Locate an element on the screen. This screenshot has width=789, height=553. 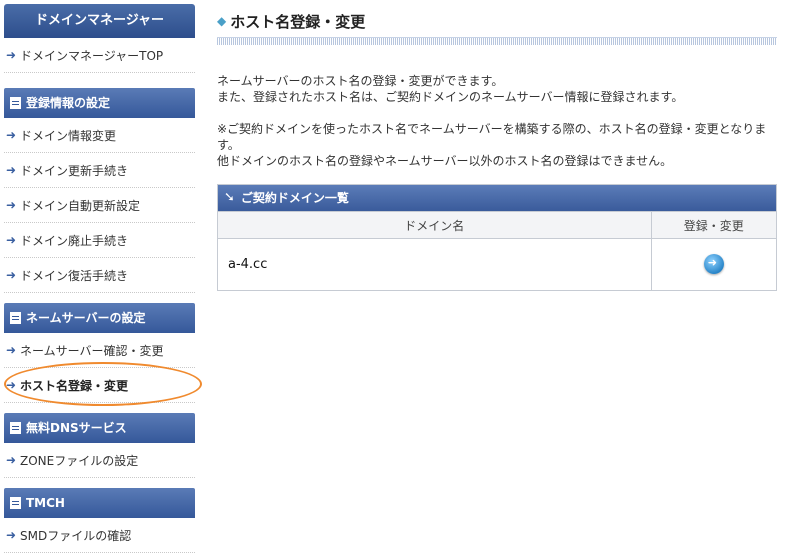
sidebar-item-label: ドメイン更新手続き is located at coordinates (74, 170).